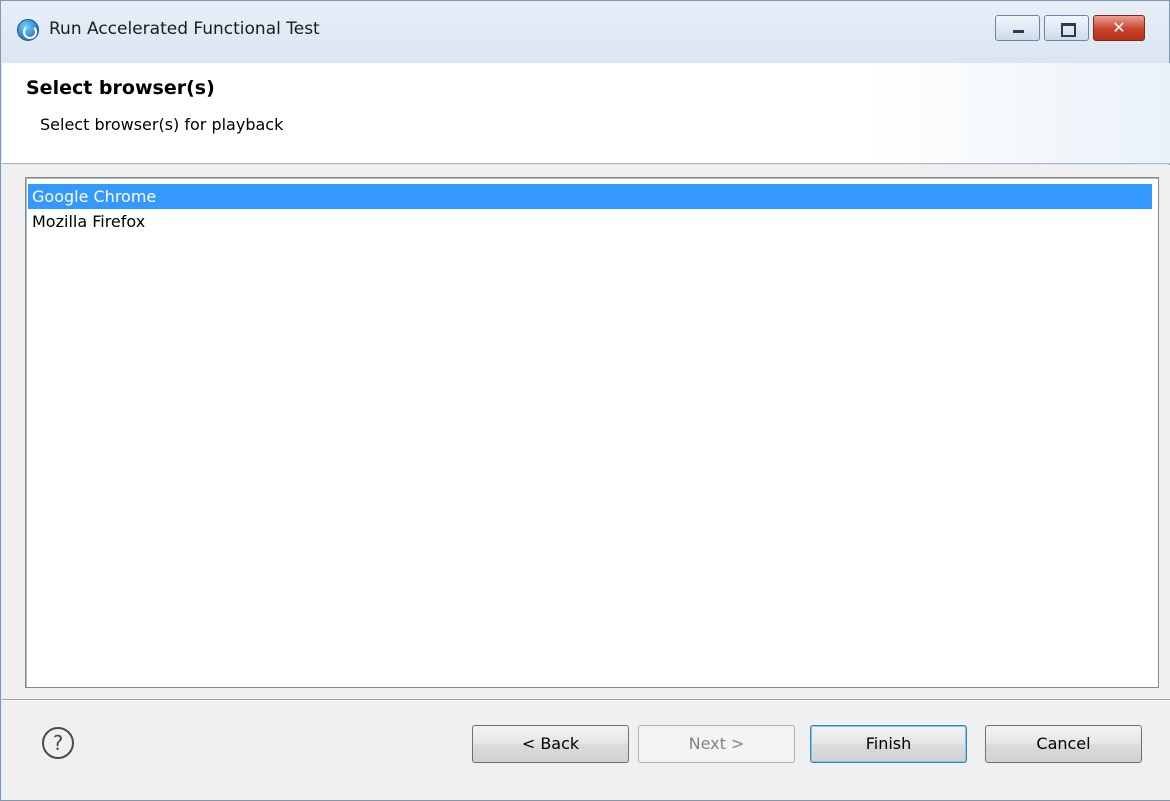 This screenshot has width=1170, height=801. What do you see at coordinates (716, 744) in the screenshot?
I see `next-button: Next >` at bounding box center [716, 744].